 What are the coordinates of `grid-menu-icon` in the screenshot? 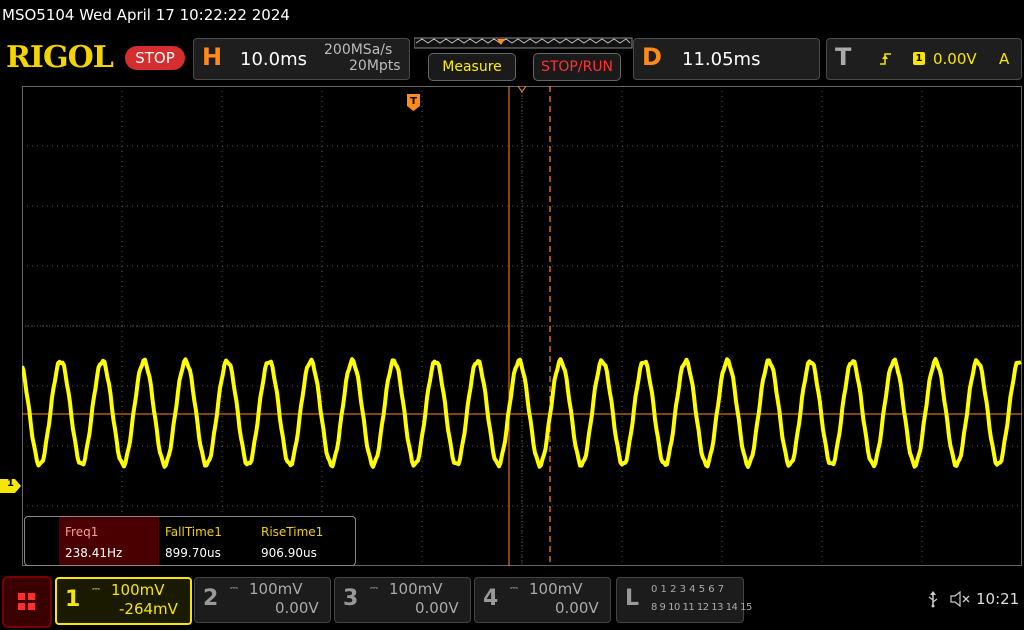 It's located at (26, 601).